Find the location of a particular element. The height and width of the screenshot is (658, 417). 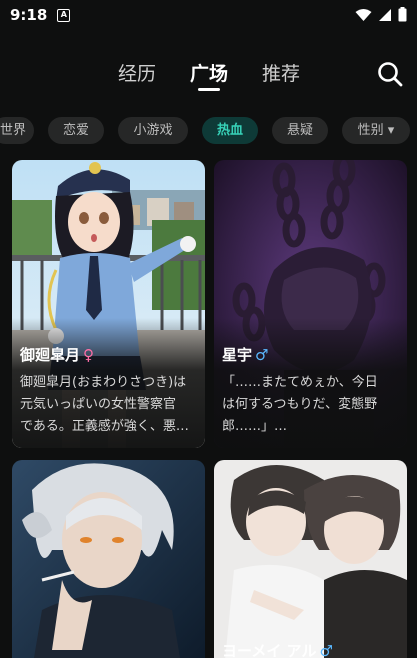

battery-icon is located at coordinates (402, 14).